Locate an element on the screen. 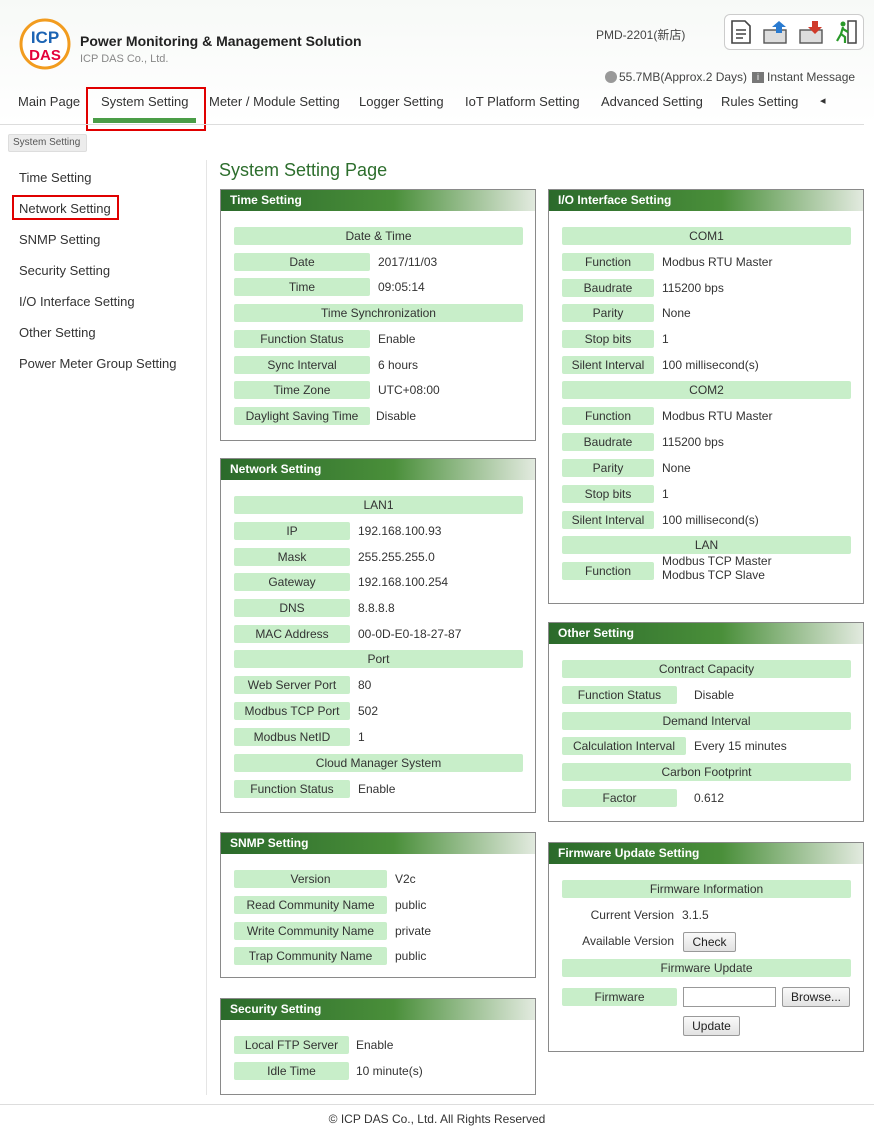 This screenshot has height=1126, width=874. com1-function-label: Function is located at coordinates (608, 262).